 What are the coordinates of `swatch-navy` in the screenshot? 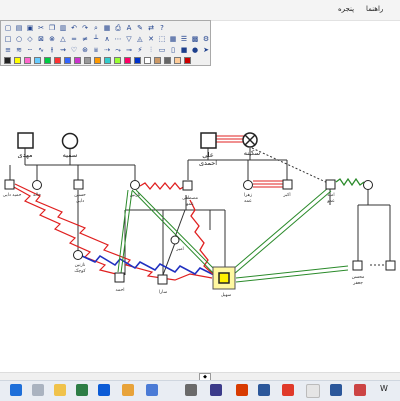 It's located at (137, 60).